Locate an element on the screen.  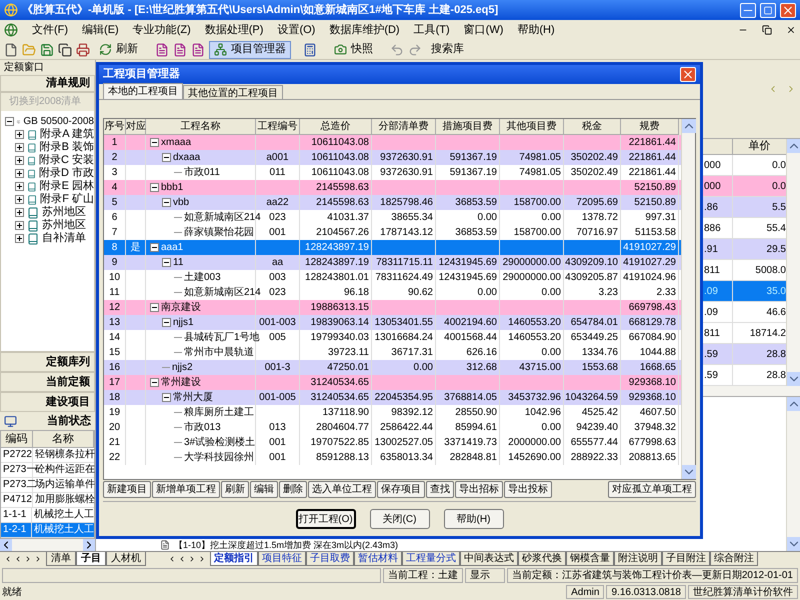
table-row: 18 常州大厦 001-005 31240534.65 22045354.95 3768814.05 3453732.96 1043264.59 929368.10 is located at coordinates (392, 397).